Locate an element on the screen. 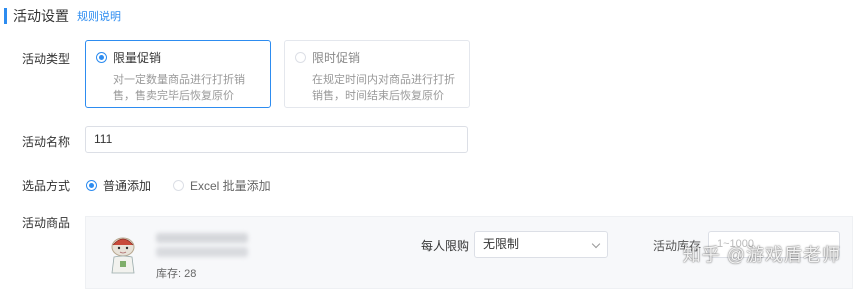  section-accent-bar is located at coordinates (5, 16).